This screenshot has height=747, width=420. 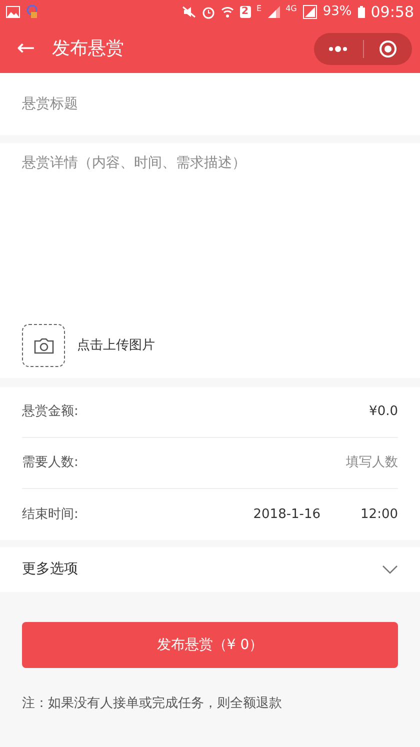 What do you see at coordinates (50, 412) in the screenshot?
I see `field-label: 悬赏金额:` at bounding box center [50, 412].